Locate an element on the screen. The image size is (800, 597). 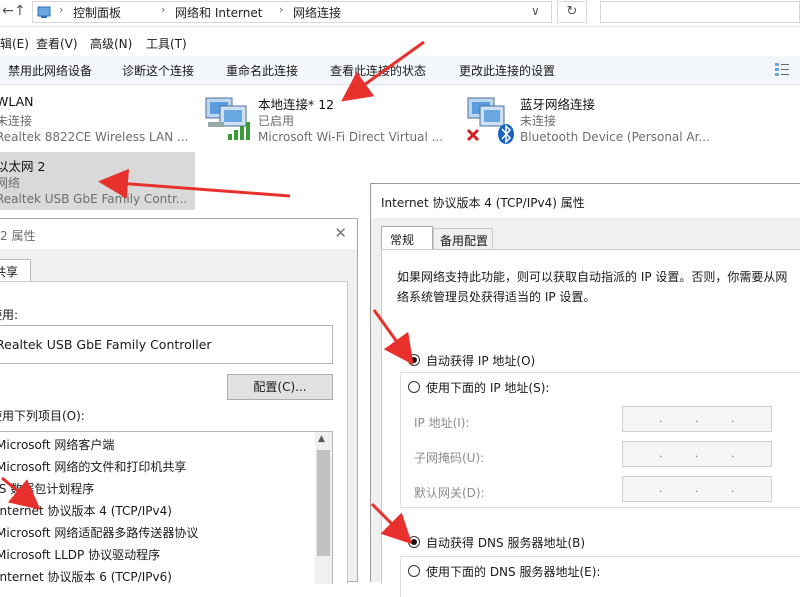
connect-using-label: 使用: is located at coordinates (9, 315).